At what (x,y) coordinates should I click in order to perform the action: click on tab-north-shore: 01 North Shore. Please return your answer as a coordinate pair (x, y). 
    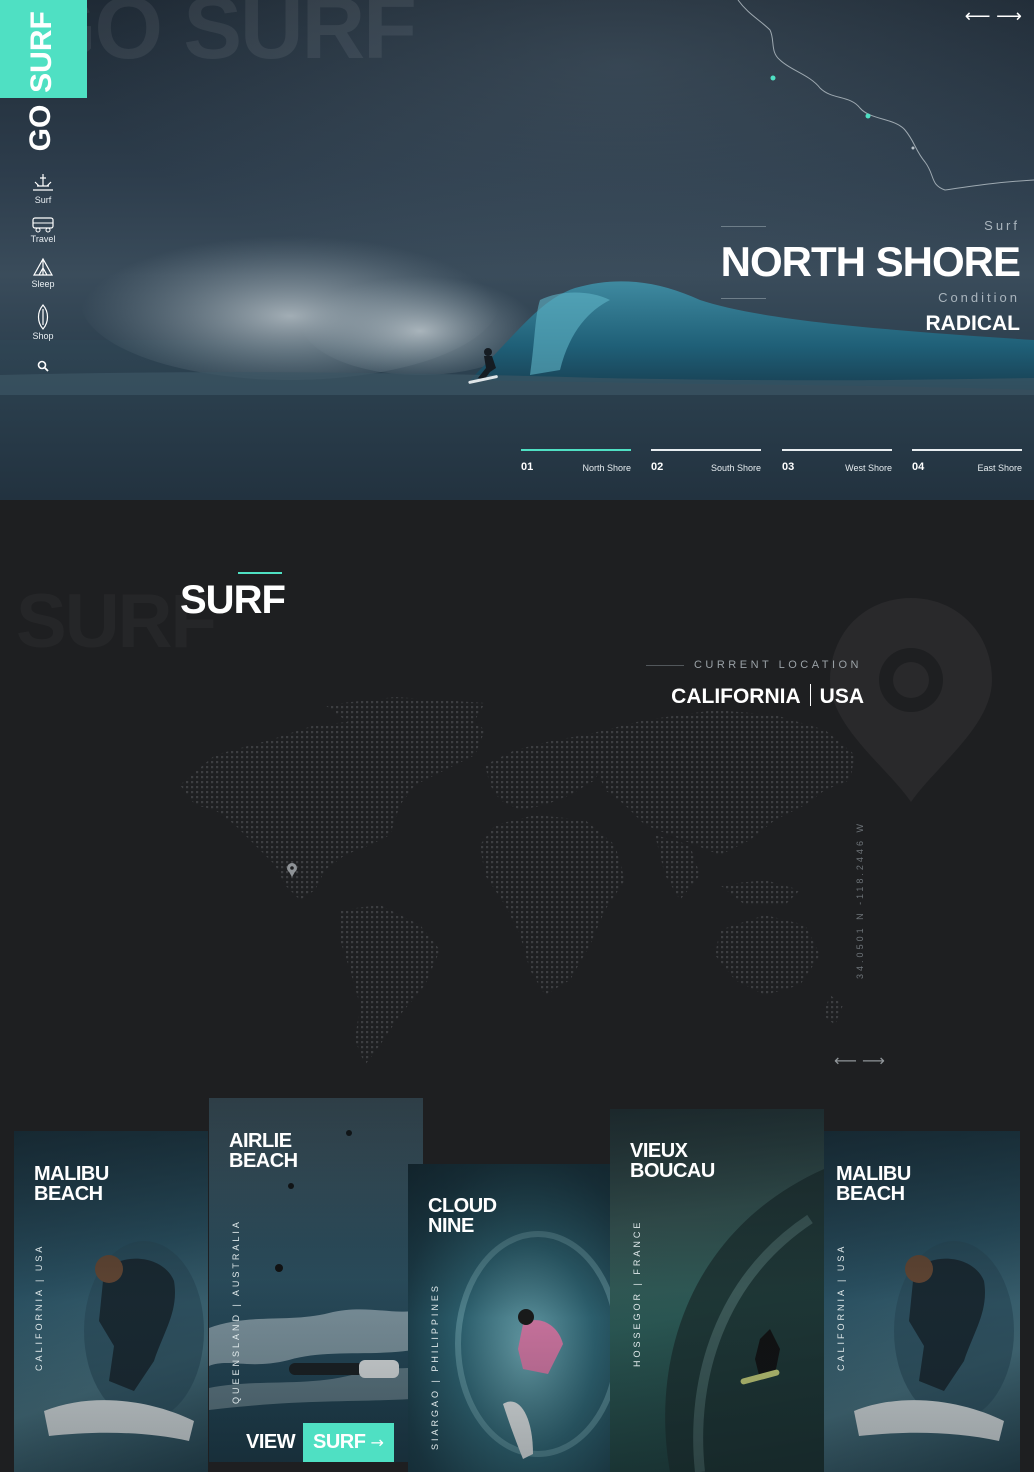
    Looking at the image, I should click on (576, 464).